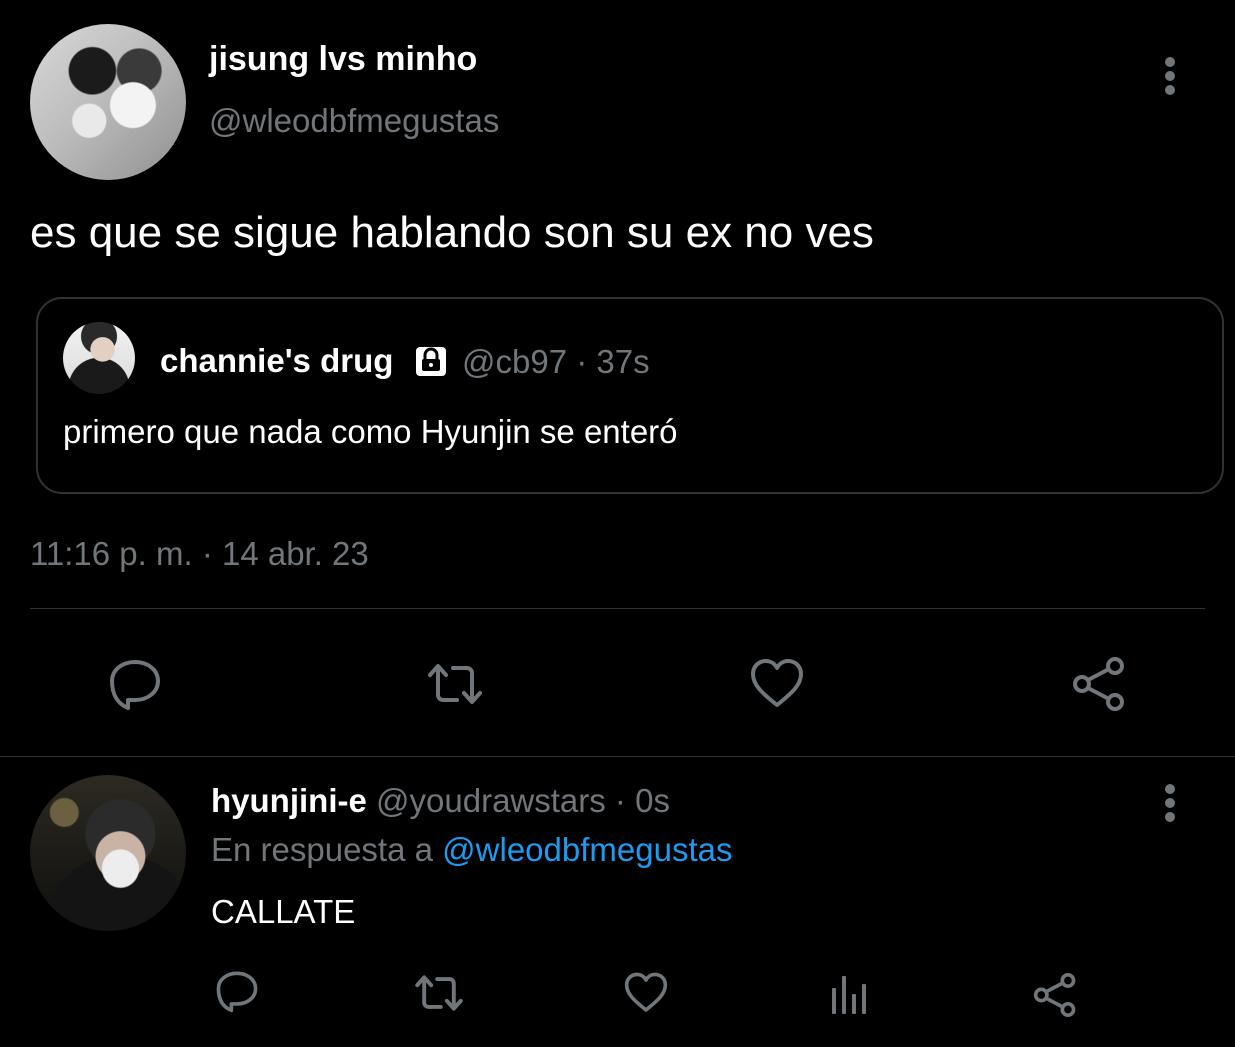 This screenshot has height=1047, width=1235. What do you see at coordinates (849, 994) in the screenshot?
I see `analytics-icon` at bounding box center [849, 994].